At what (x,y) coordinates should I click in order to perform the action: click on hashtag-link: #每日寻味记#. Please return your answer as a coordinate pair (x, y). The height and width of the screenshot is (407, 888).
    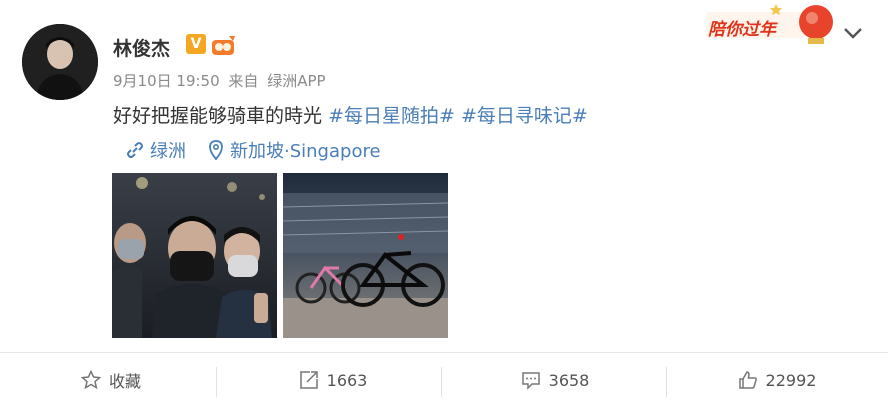
    Looking at the image, I should click on (524, 116).